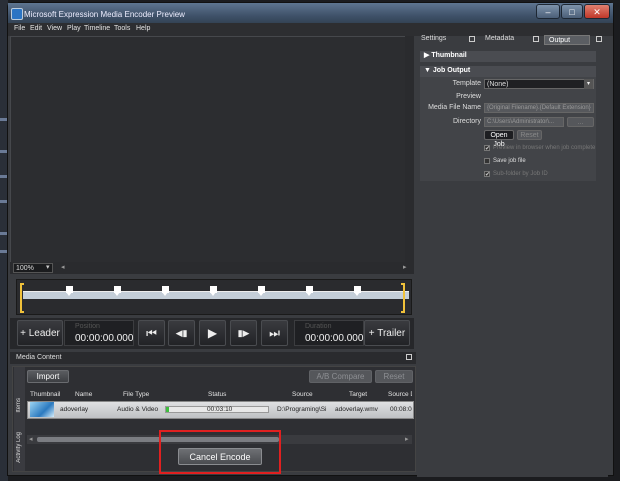 This screenshot has height=481, width=620. Describe the element at coordinates (387, 333) in the screenshot. I see `add-trailer-button: + Trailer` at that location.